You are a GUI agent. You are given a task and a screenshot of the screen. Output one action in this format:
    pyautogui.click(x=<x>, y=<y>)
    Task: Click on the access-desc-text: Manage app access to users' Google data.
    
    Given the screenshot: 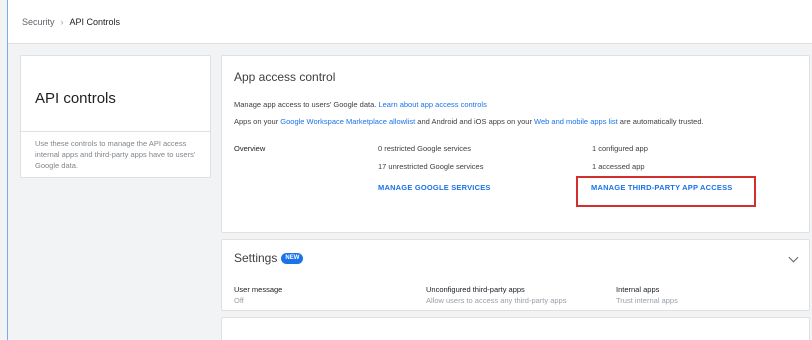 What is the action you would take?
    pyautogui.click(x=306, y=104)
    